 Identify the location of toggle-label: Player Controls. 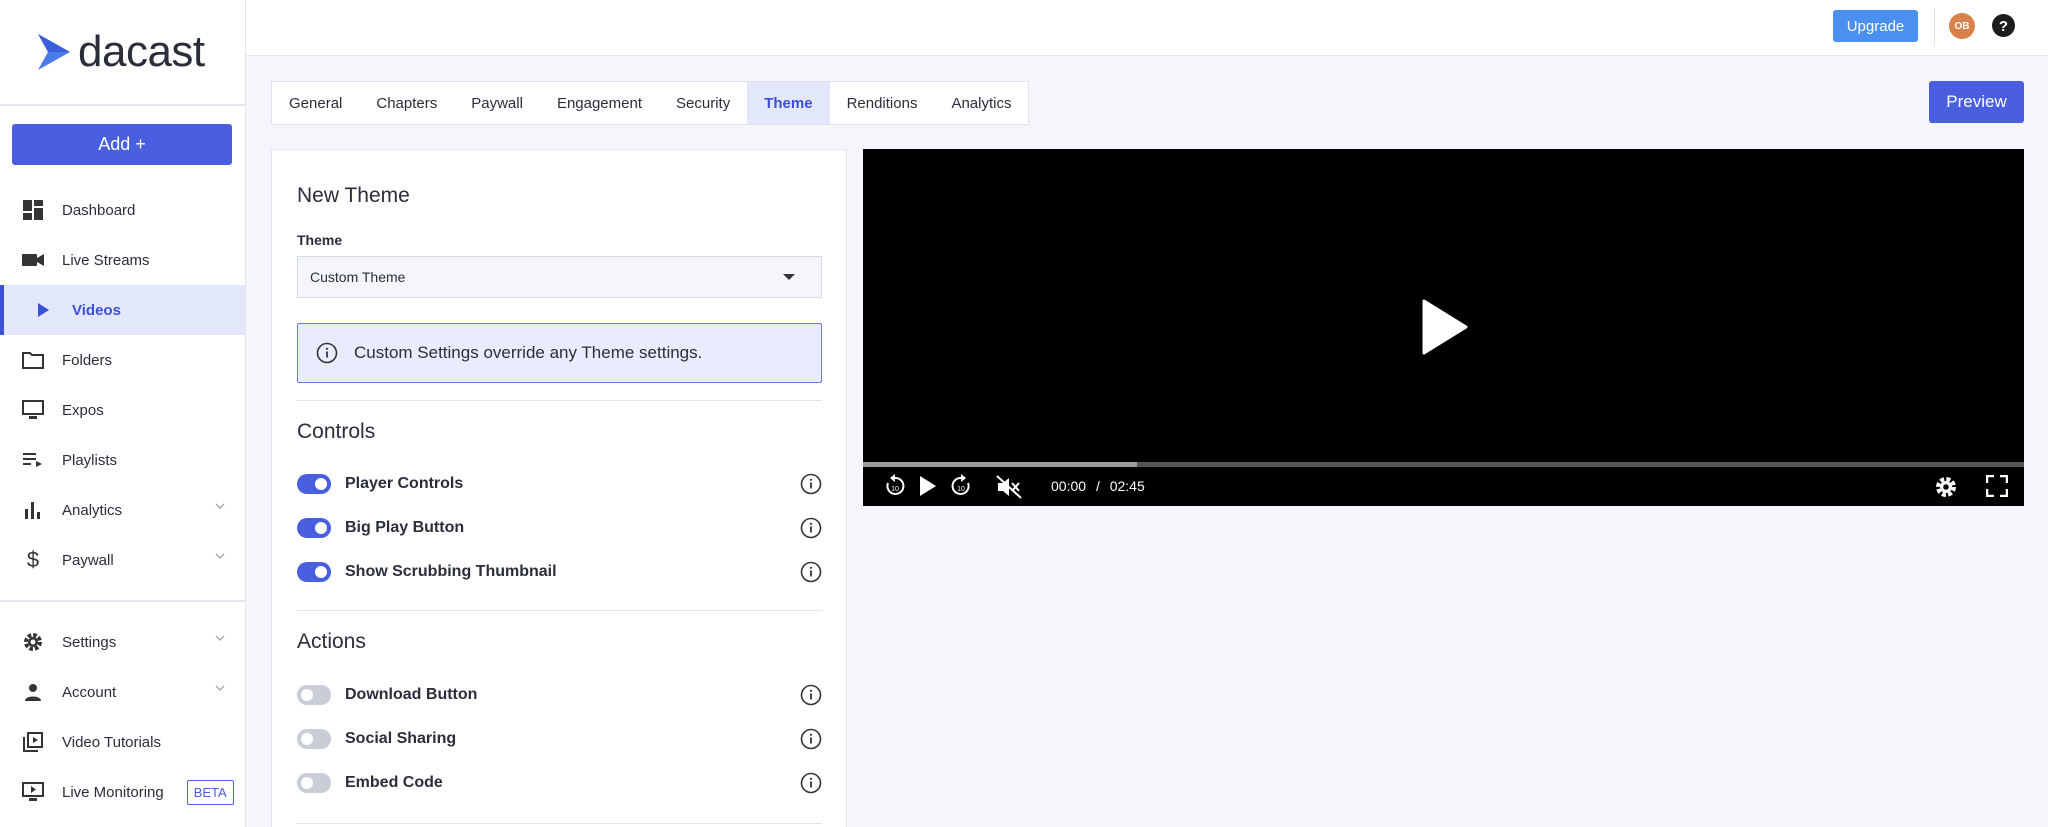
(404, 483).